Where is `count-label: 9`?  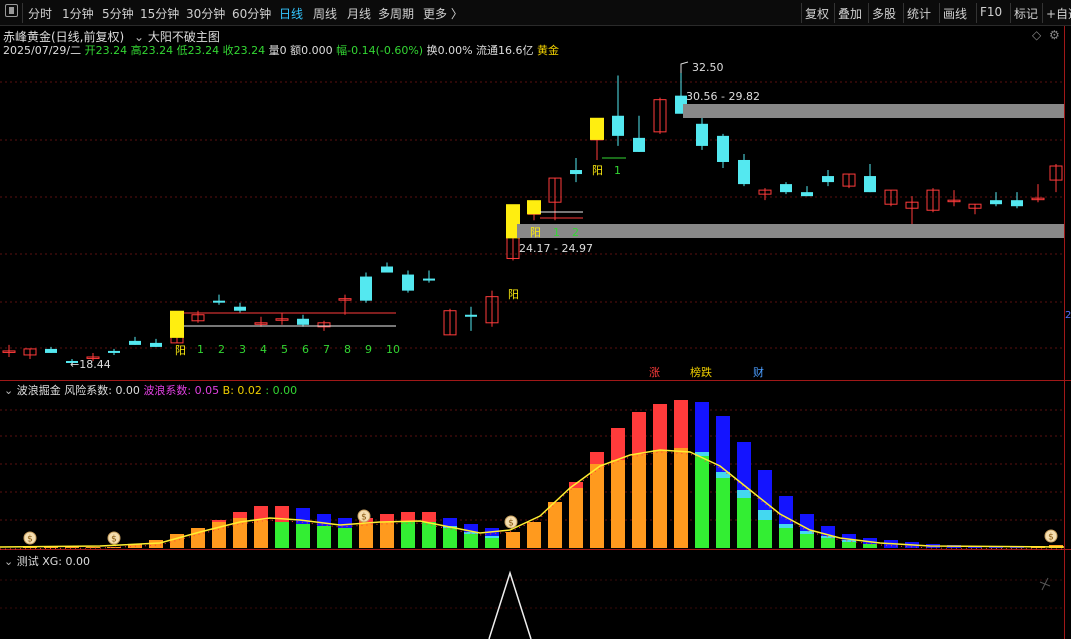
count-label: 9 is located at coordinates (368, 349).